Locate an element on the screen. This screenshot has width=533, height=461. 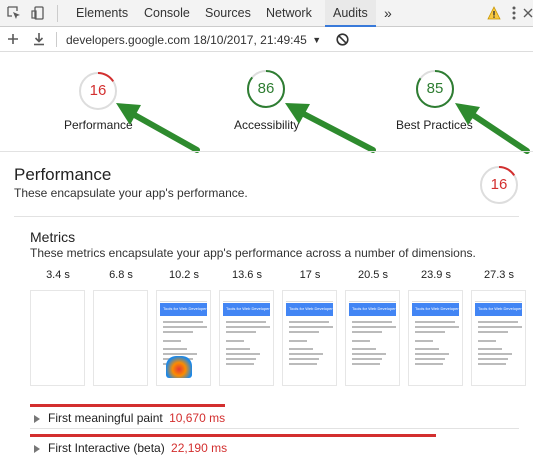
metric-label: First Interactive (beta) is located at coordinates (106, 448).